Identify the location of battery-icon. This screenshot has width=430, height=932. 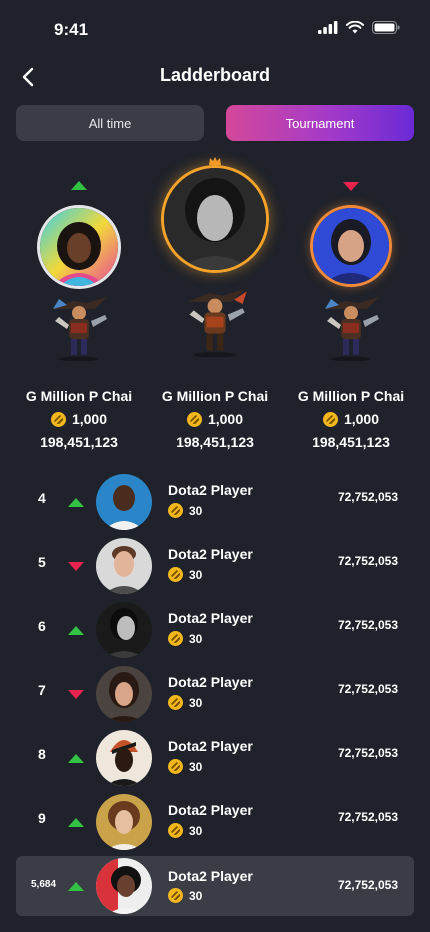
(386, 27).